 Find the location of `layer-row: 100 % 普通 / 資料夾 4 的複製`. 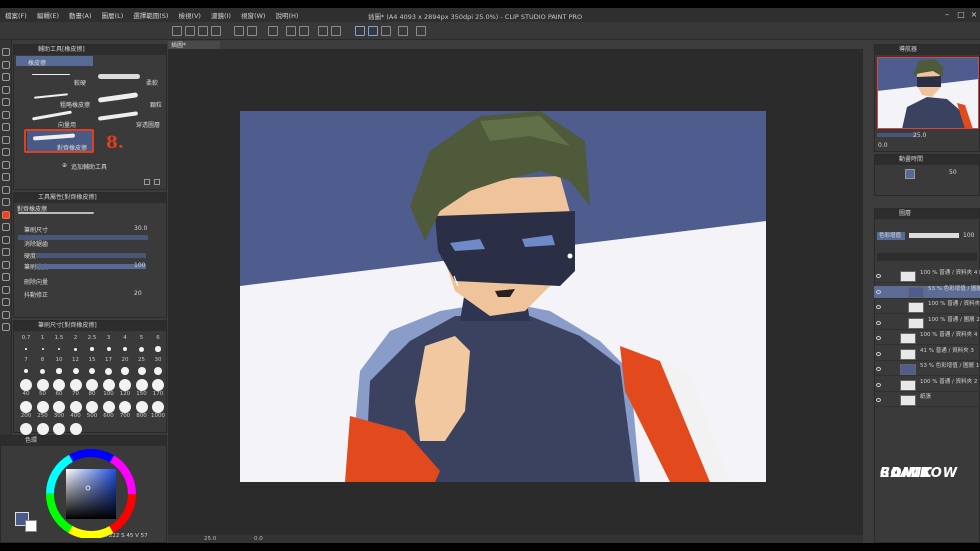

layer-row: 100 % 普通 / 資料夾 4 的複製 is located at coordinates (927, 276).